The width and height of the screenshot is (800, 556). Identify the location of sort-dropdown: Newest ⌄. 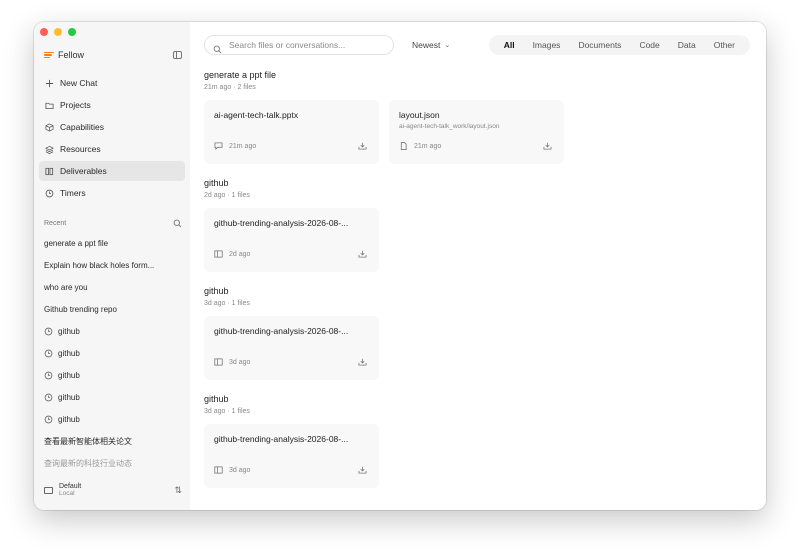
(431, 45).